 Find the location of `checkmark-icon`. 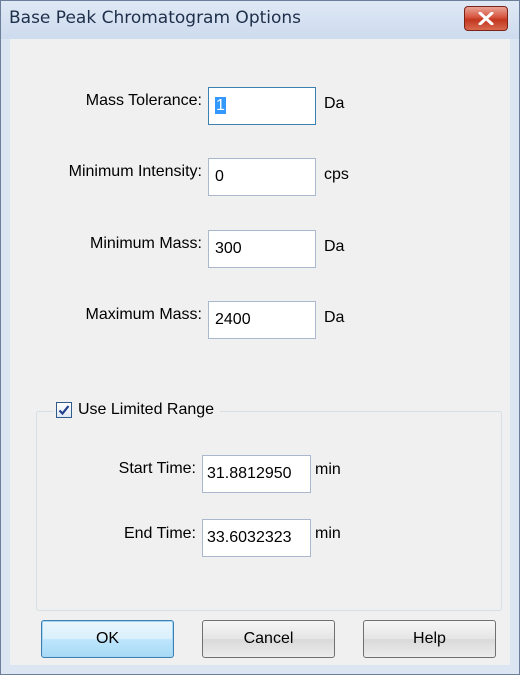

checkmark-icon is located at coordinates (64, 410).